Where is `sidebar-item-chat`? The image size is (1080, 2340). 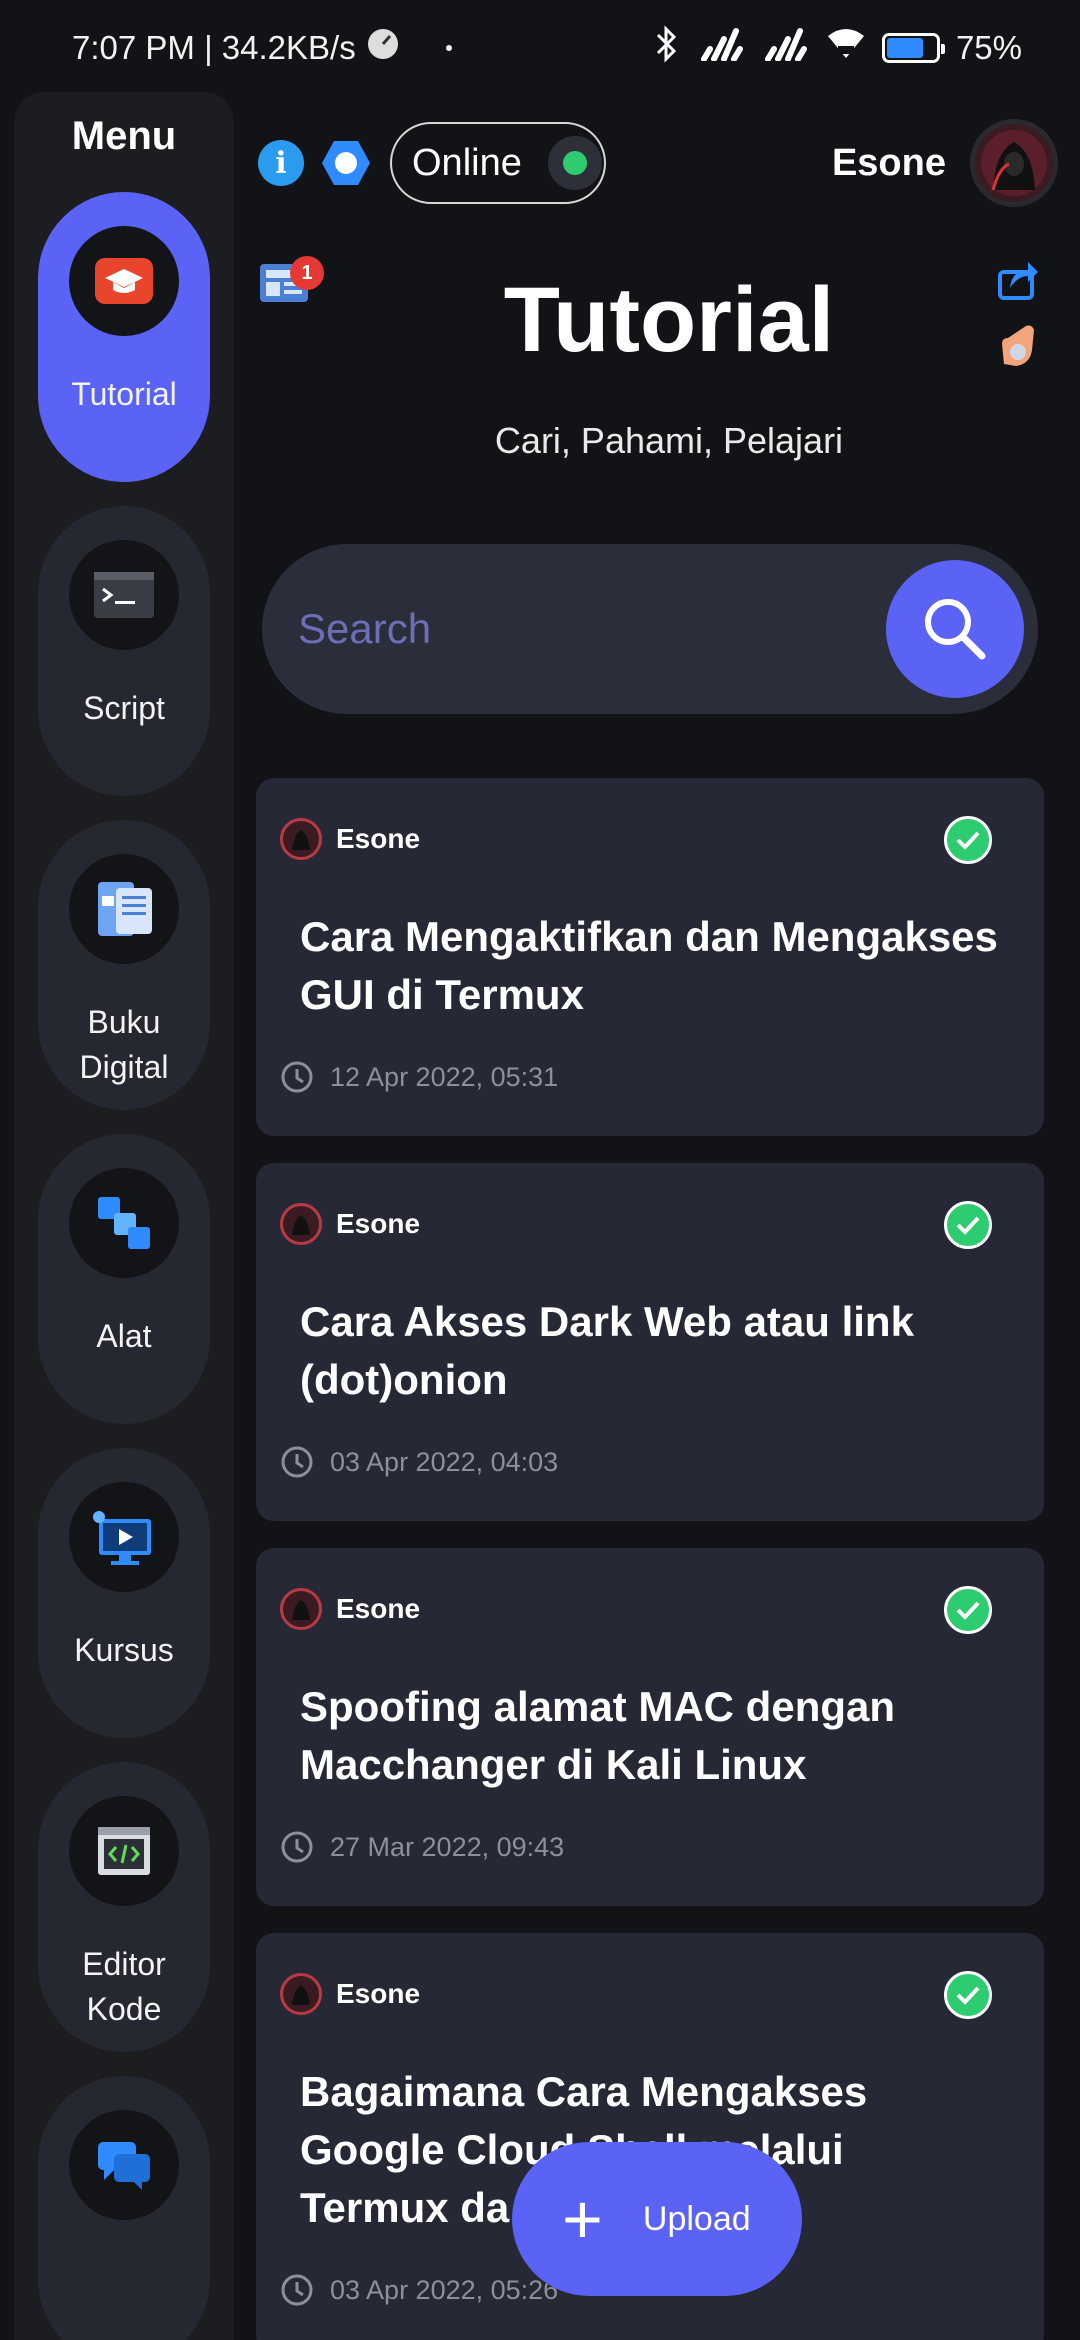
sidebar-item-chat is located at coordinates (124, 2208).